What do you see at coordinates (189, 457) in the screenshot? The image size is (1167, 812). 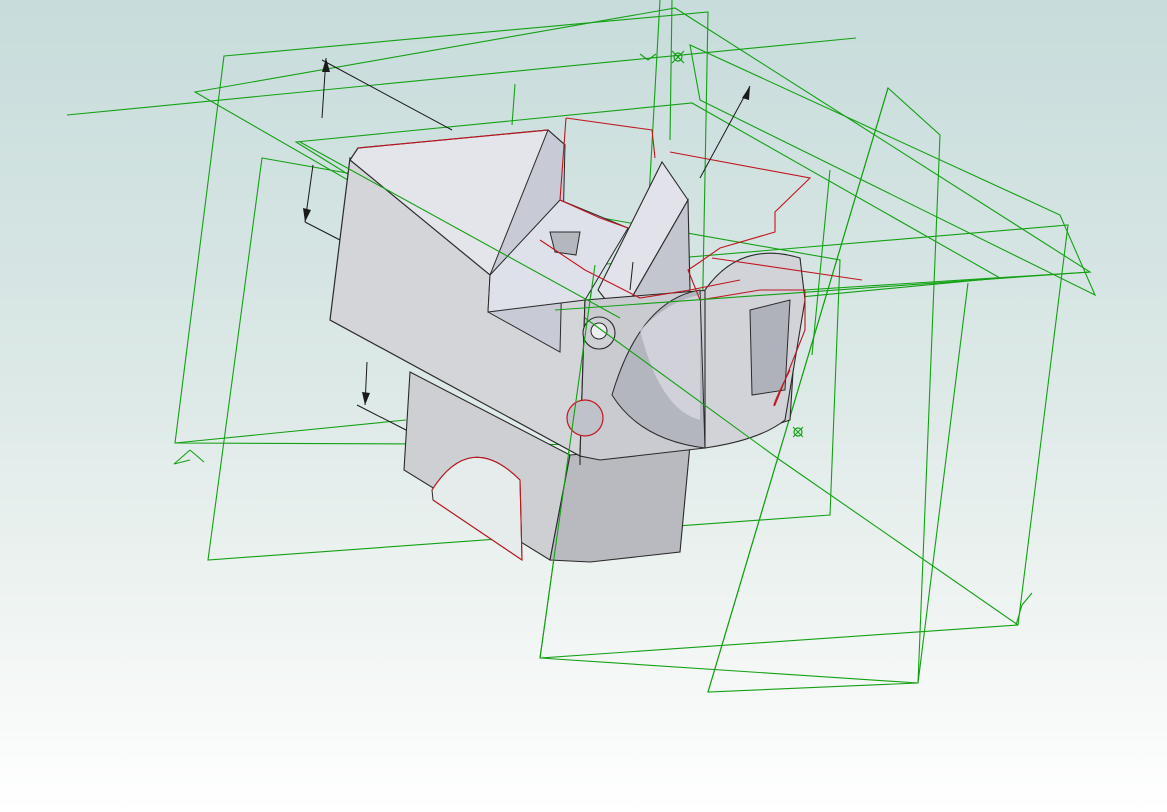 I see `triad-icon` at bounding box center [189, 457].